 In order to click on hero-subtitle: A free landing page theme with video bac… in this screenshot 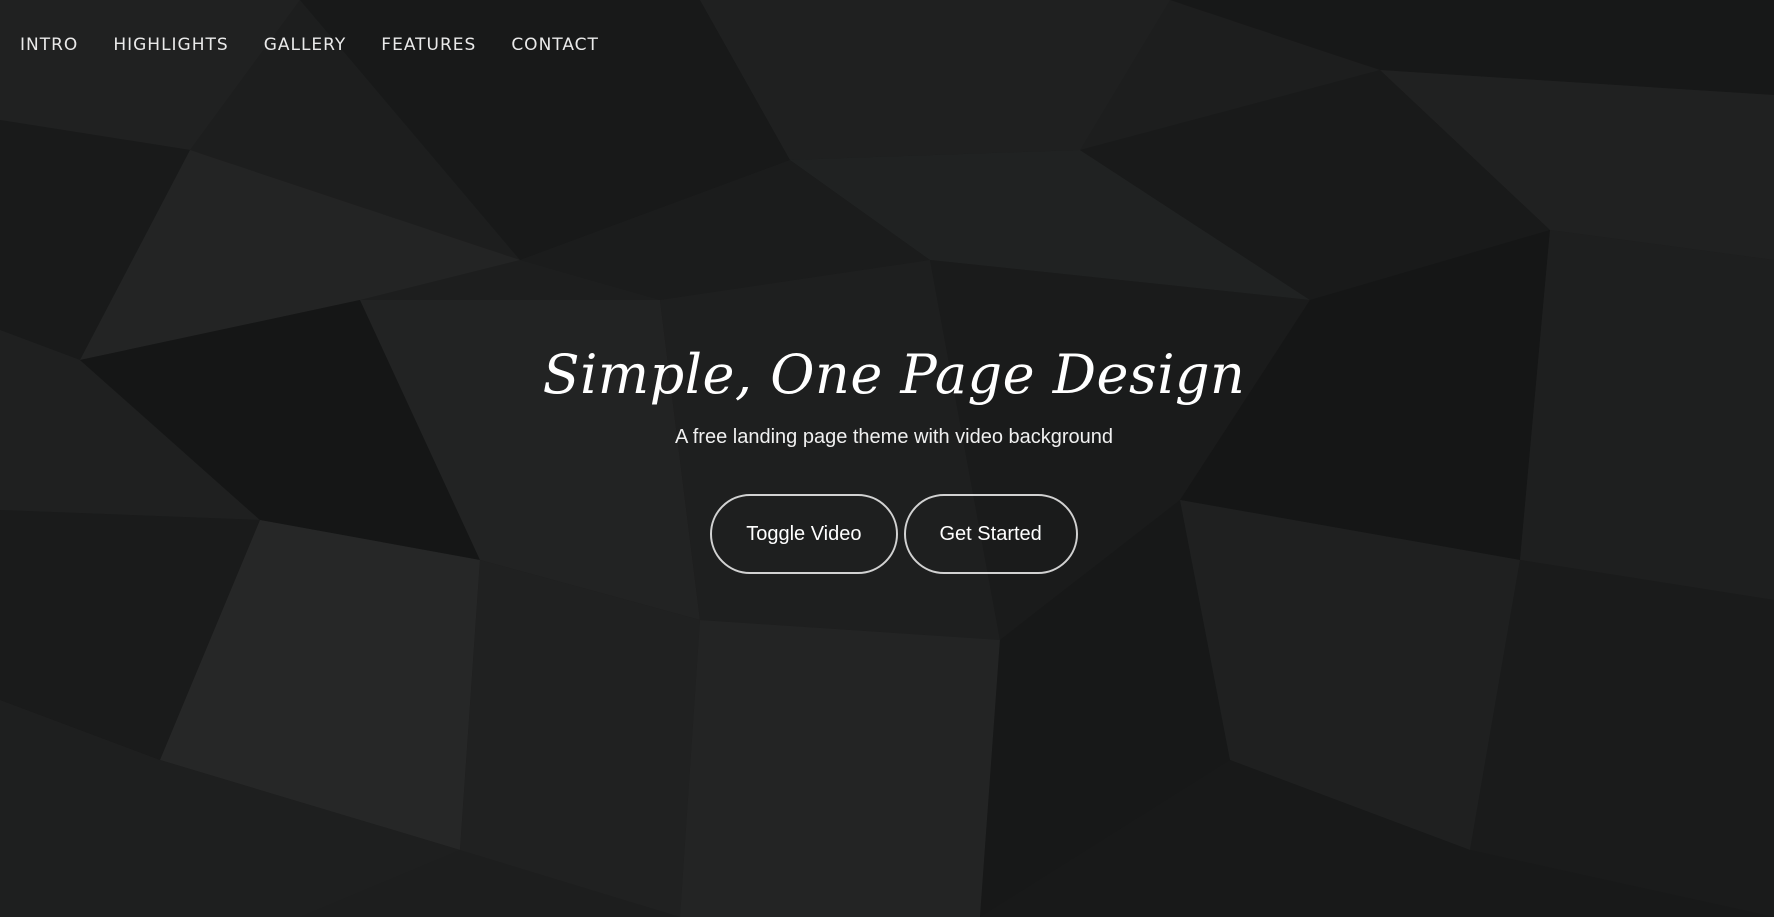, I will do `click(894, 437)`.